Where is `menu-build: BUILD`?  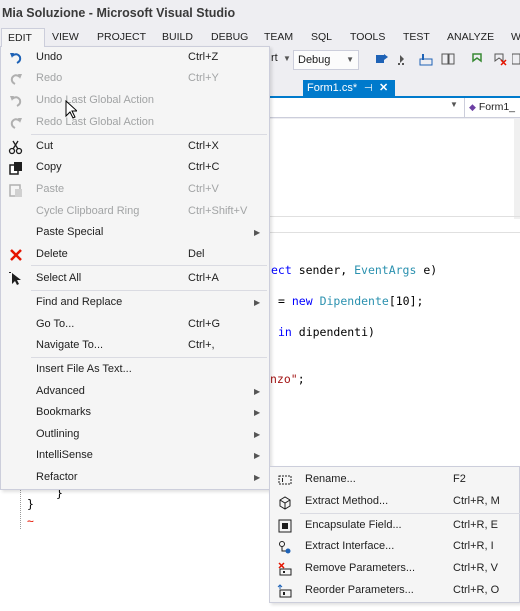
menu-build: BUILD is located at coordinates (177, 37).